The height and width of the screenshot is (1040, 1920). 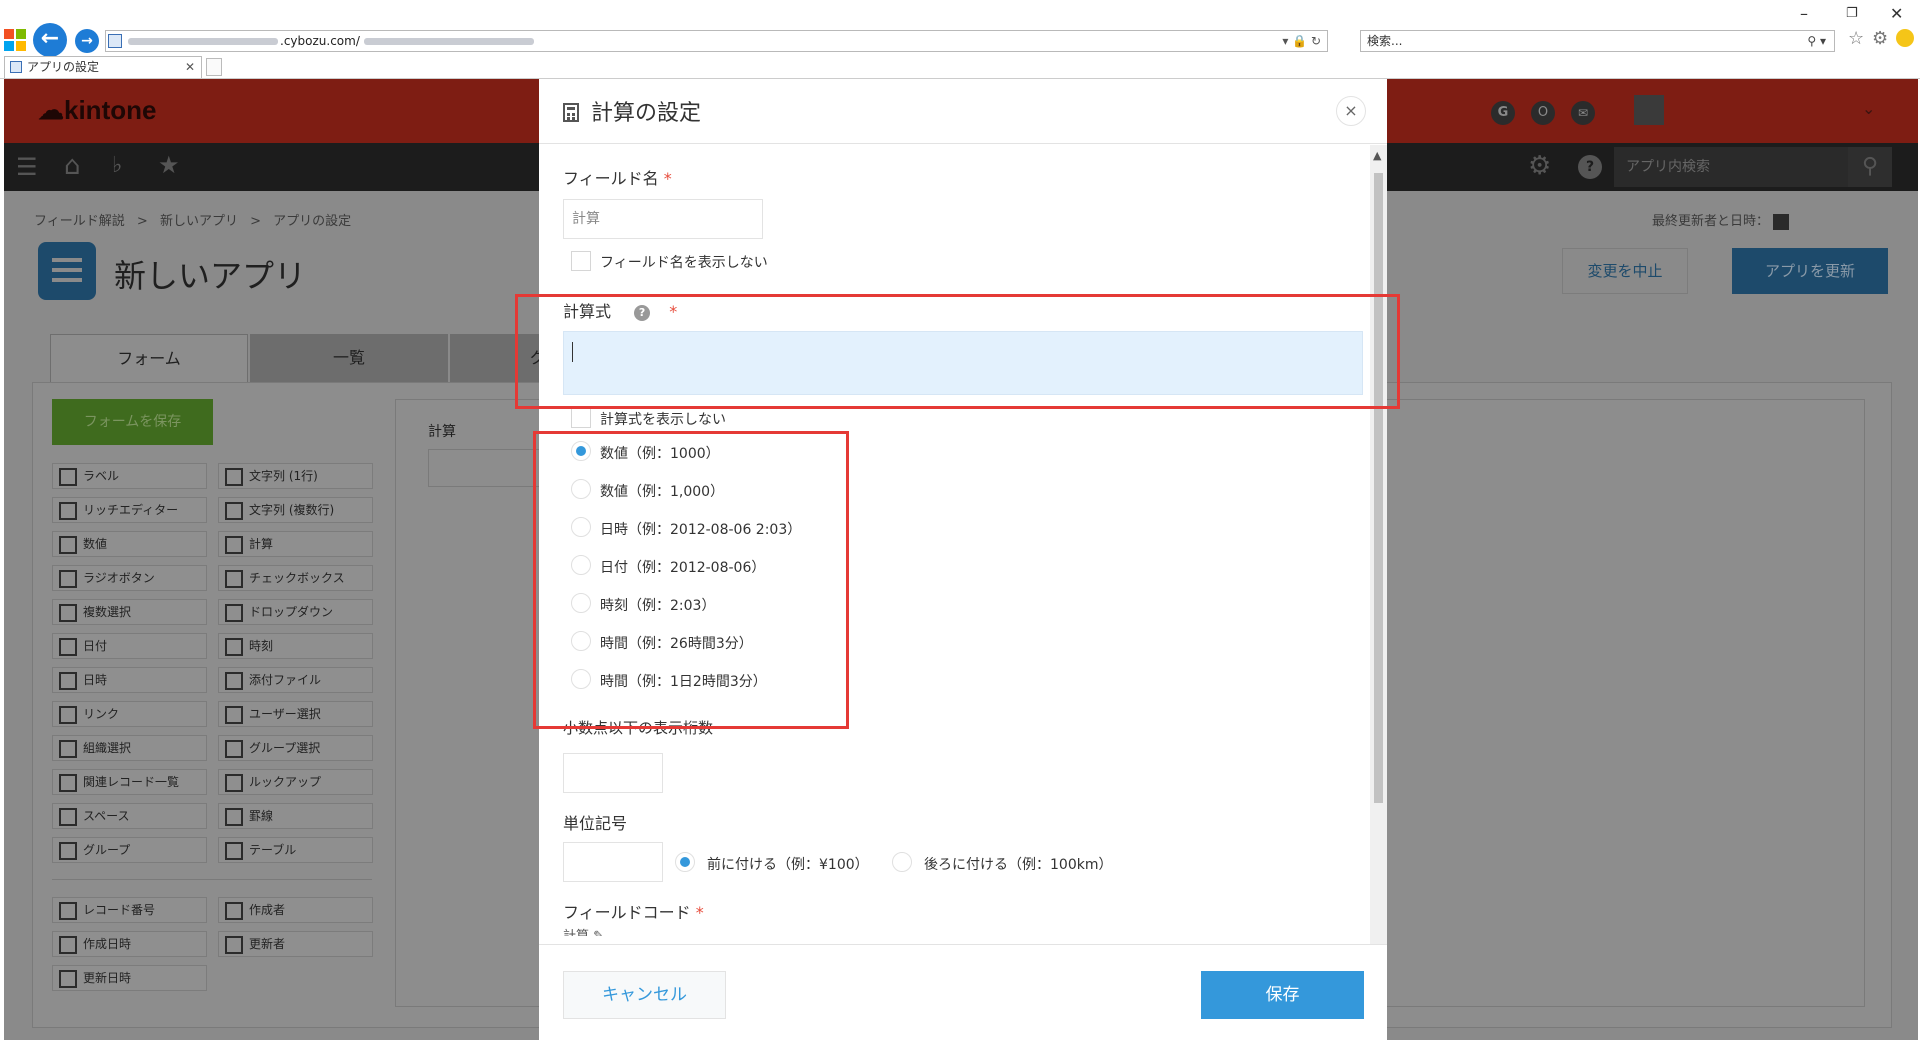 I want to click on unit-input, so click(x=613, y=862).